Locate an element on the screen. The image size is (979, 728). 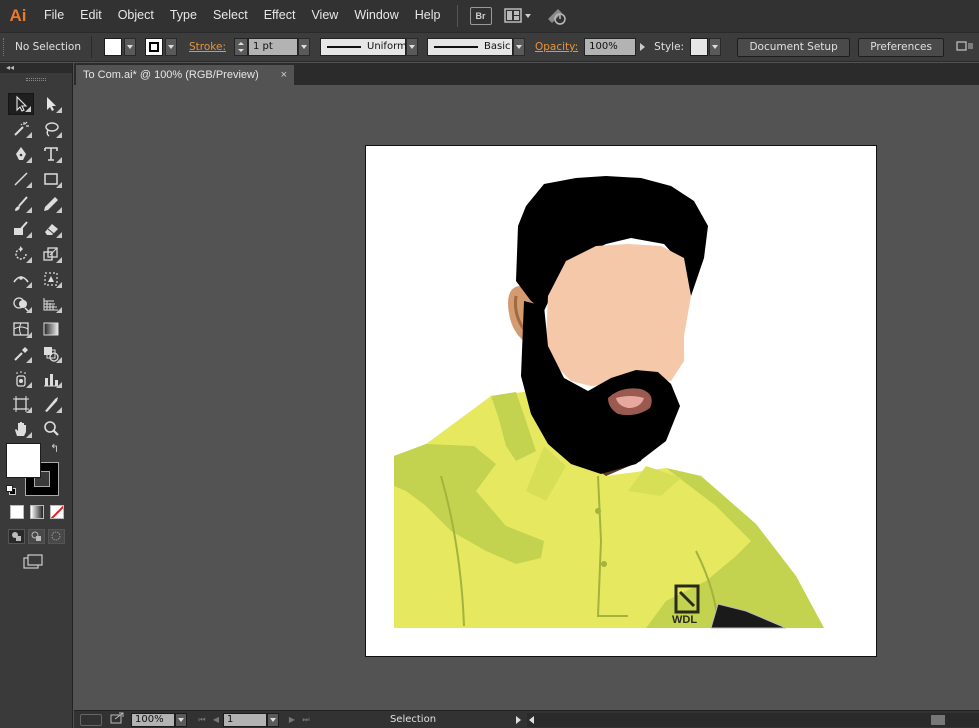
next-artboard-button: ▶ is located at coordinates (292, 720).